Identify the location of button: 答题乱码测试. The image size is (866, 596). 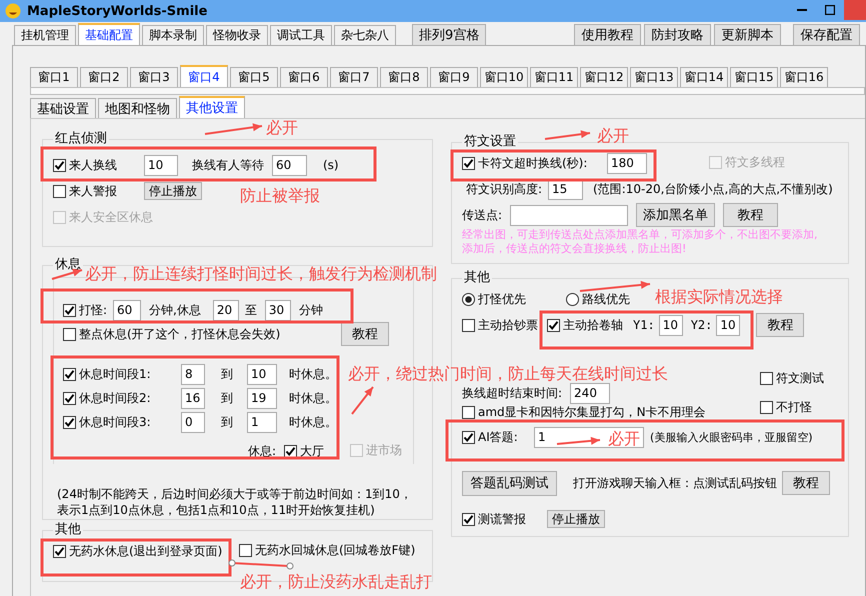
(509, 483).